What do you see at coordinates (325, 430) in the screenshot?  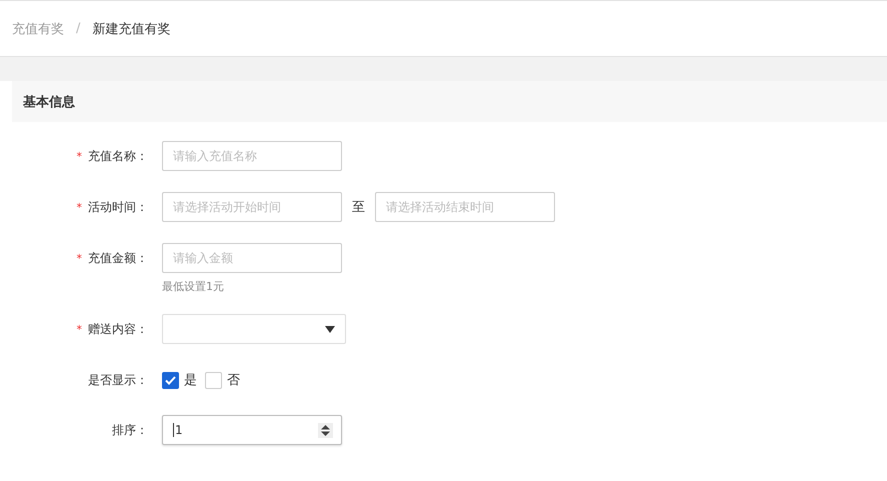 I see `spinner-icon` at bounding box center [325, 430].